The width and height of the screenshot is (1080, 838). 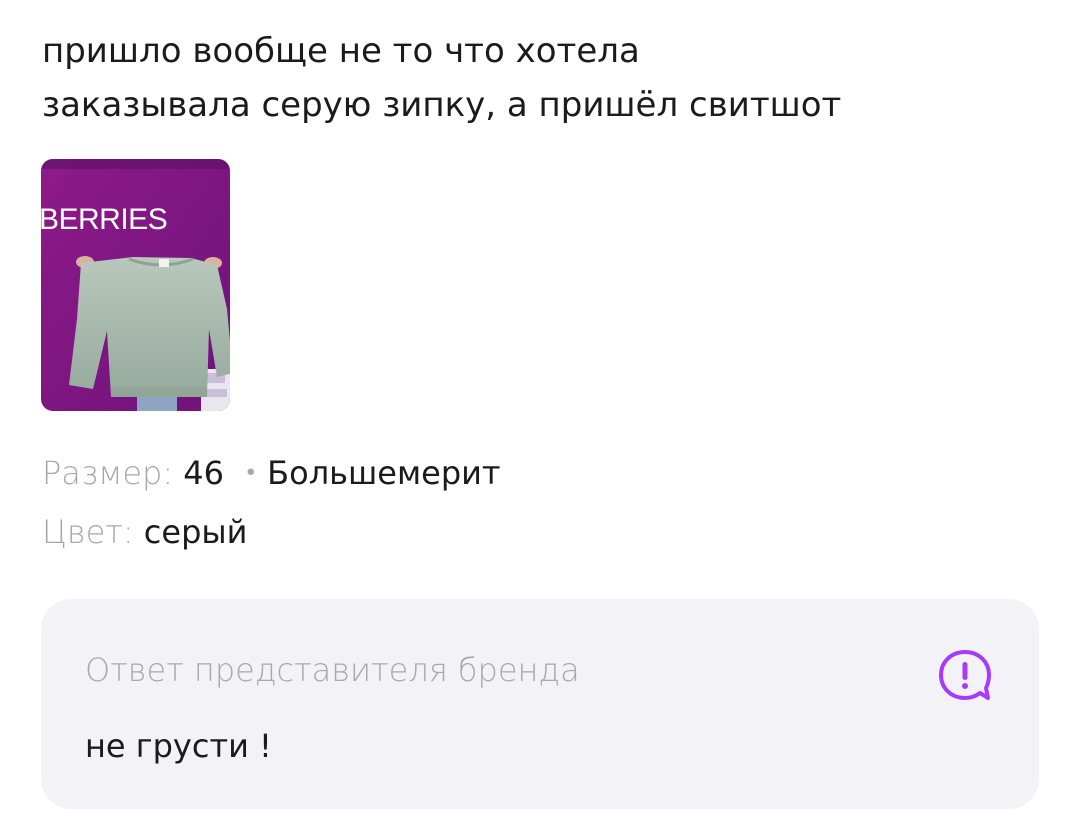 I want to click on review-line-2: заказывала серую зипку, а пришёл свитшот, so click(x=442, y=105).